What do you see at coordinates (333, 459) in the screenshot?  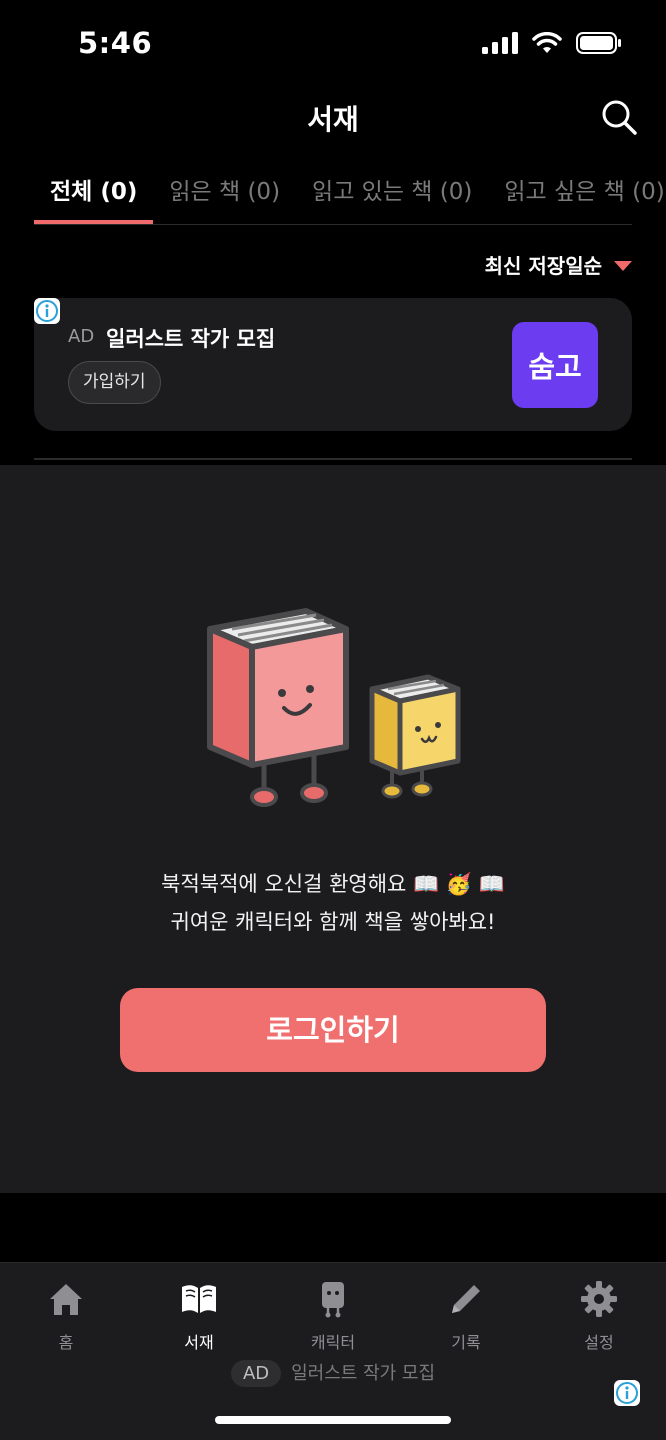 I see `ad-divider` at bounding box center [333, 459].